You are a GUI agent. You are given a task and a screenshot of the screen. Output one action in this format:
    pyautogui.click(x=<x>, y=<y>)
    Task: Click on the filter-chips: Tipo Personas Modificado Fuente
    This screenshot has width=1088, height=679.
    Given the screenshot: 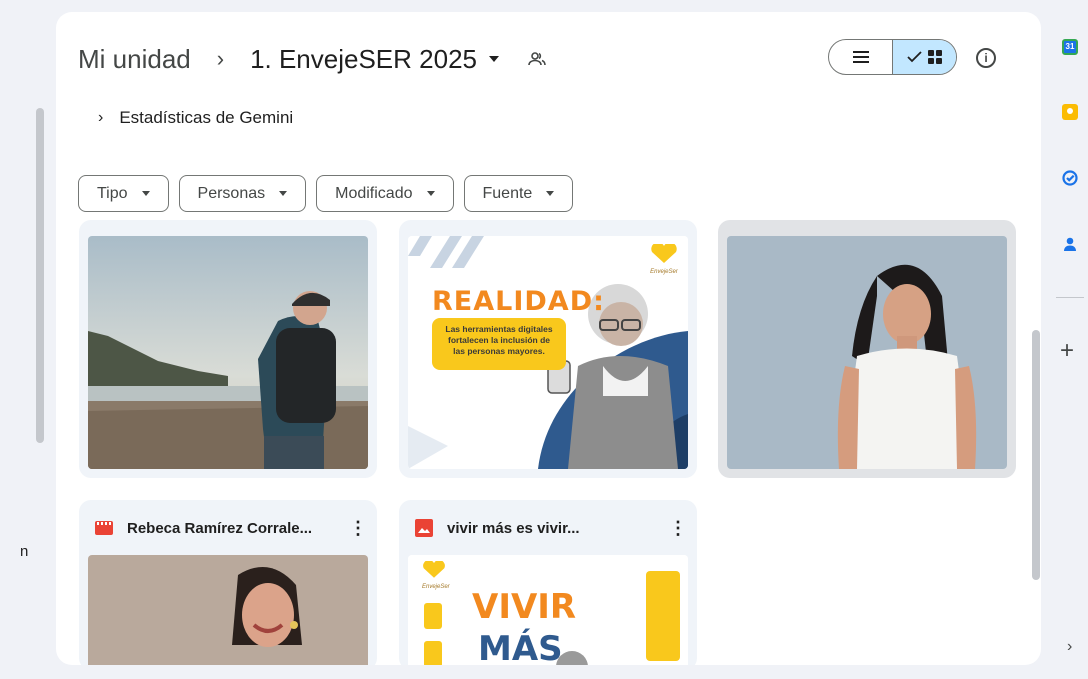 What is the action you would take?
    pyautogui.click(x=326, y=193)
    